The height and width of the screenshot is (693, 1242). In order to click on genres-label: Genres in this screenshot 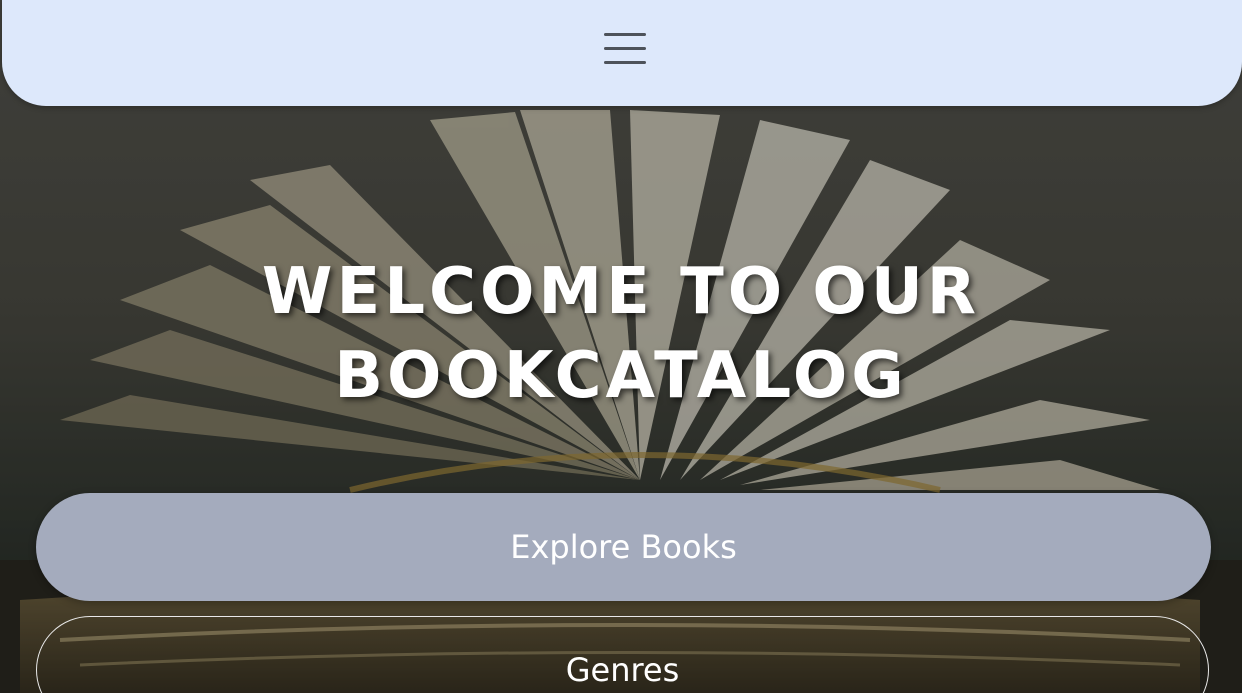, I will do `click(622, 670)`.